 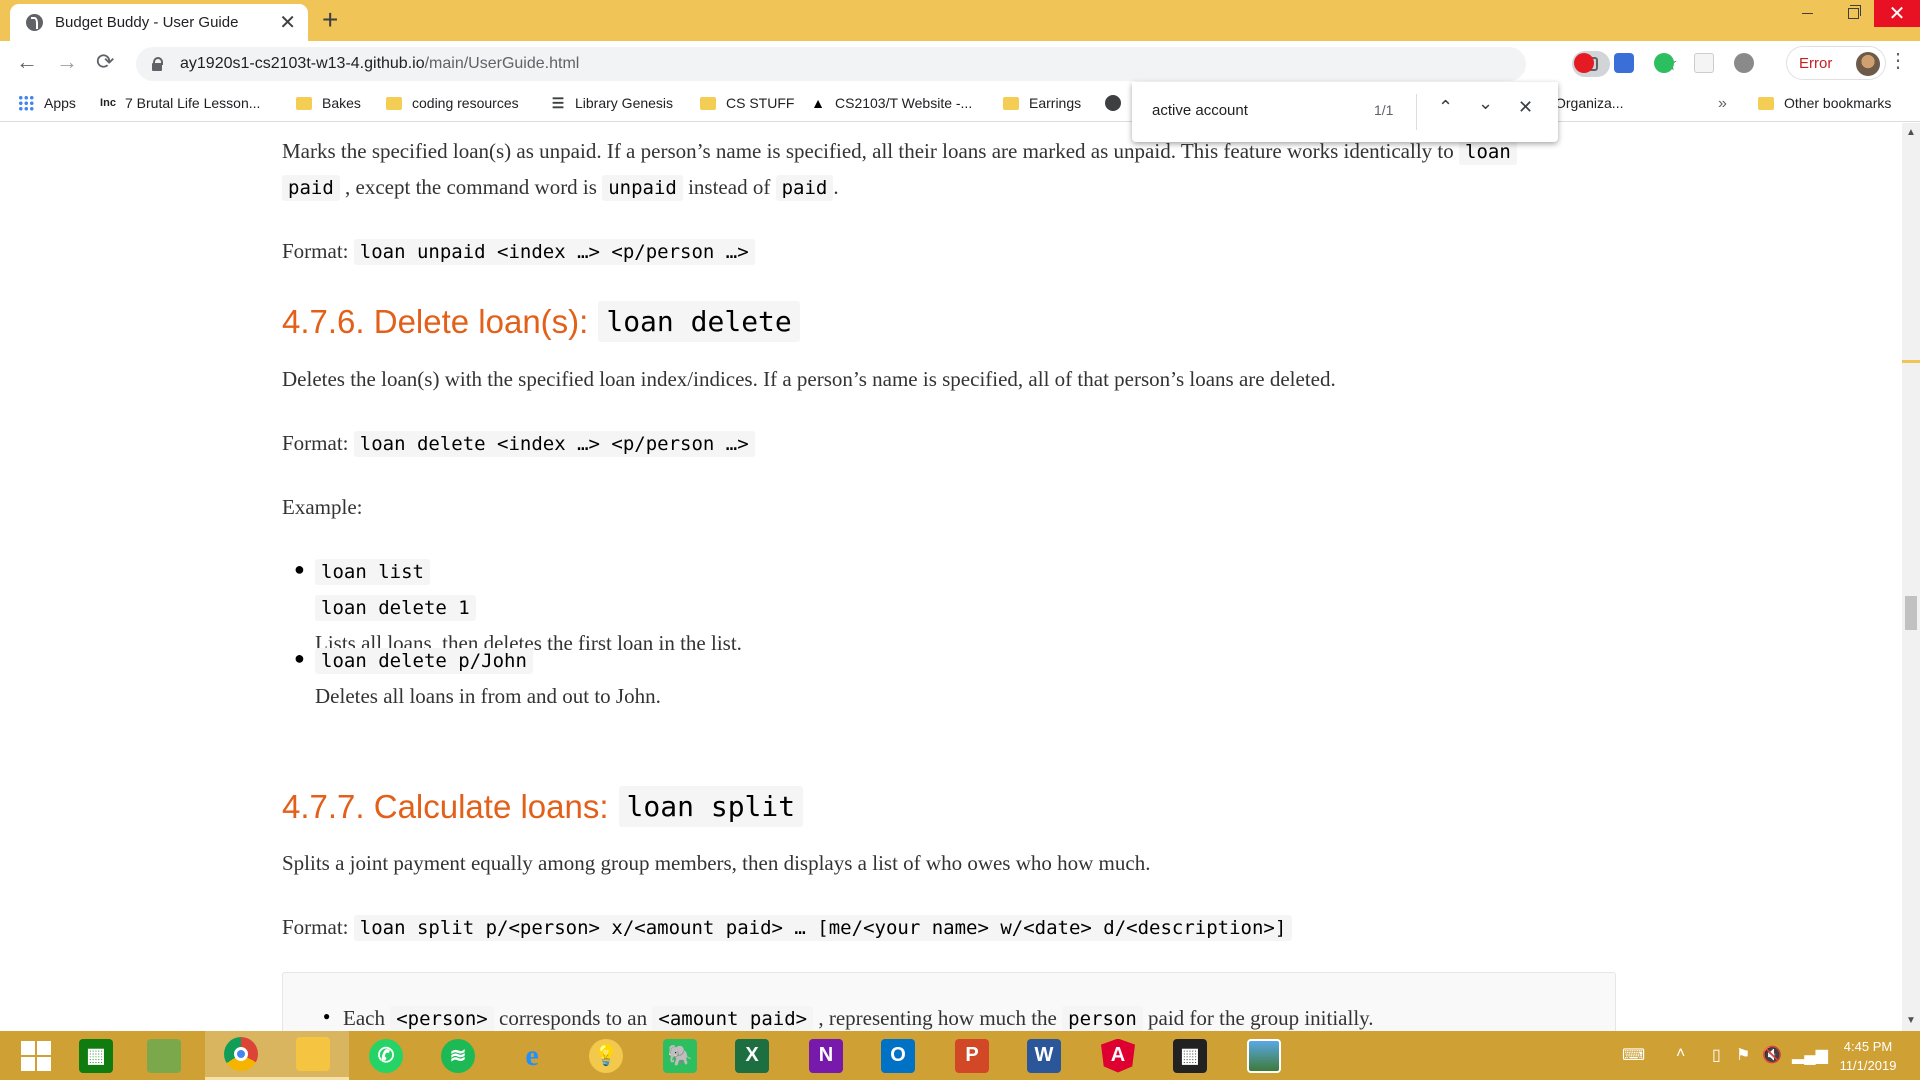 I want to click on taskbar-evernote: 🐘, so click(x=680, y=1055).